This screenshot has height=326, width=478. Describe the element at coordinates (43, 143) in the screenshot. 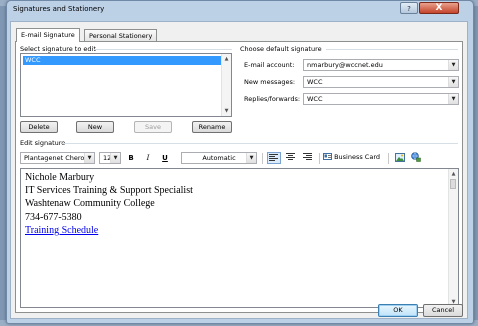

I see `edit-signature-label: Edit signature` at that location.